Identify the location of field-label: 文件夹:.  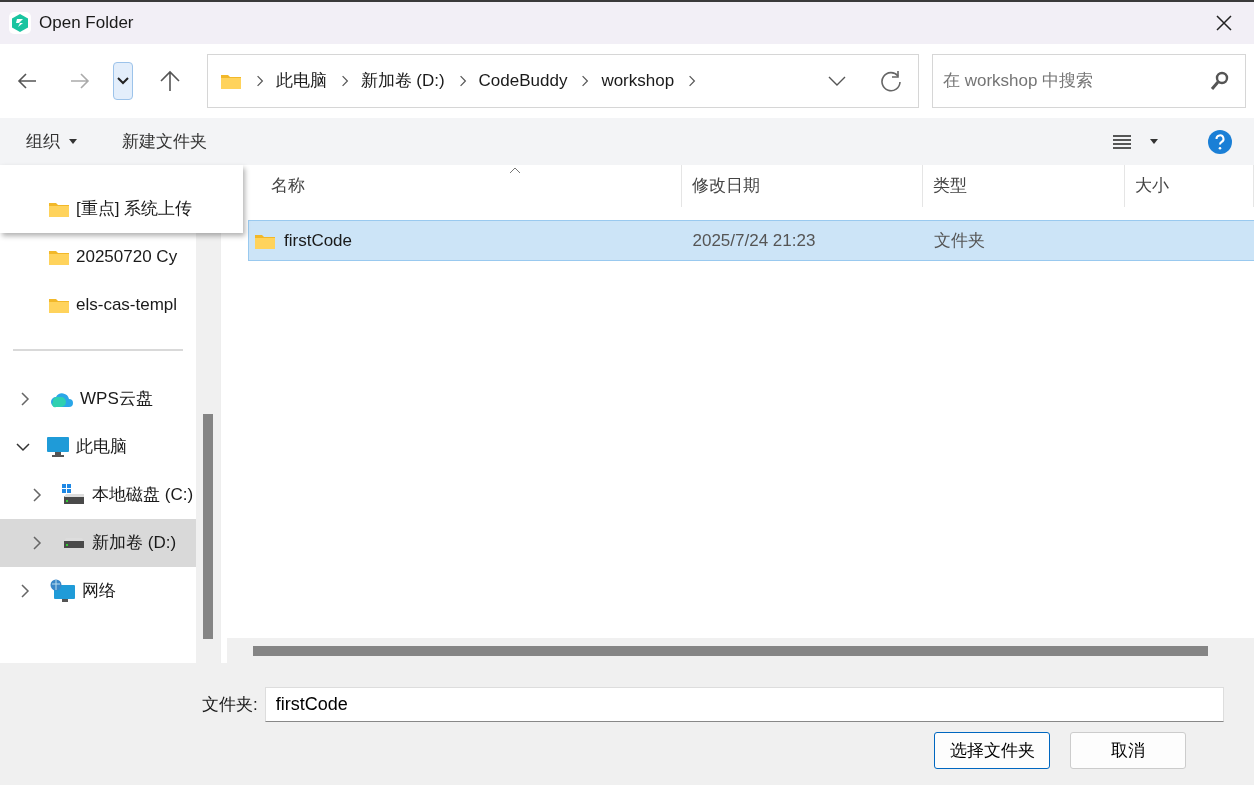
(230, 704).